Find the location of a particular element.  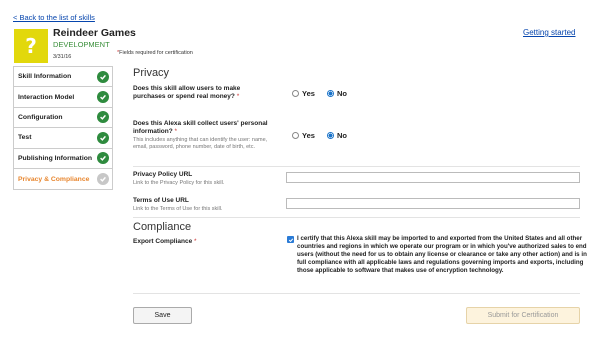

sidebar-item-label: Skill Information is located at coordinates (45, 77).